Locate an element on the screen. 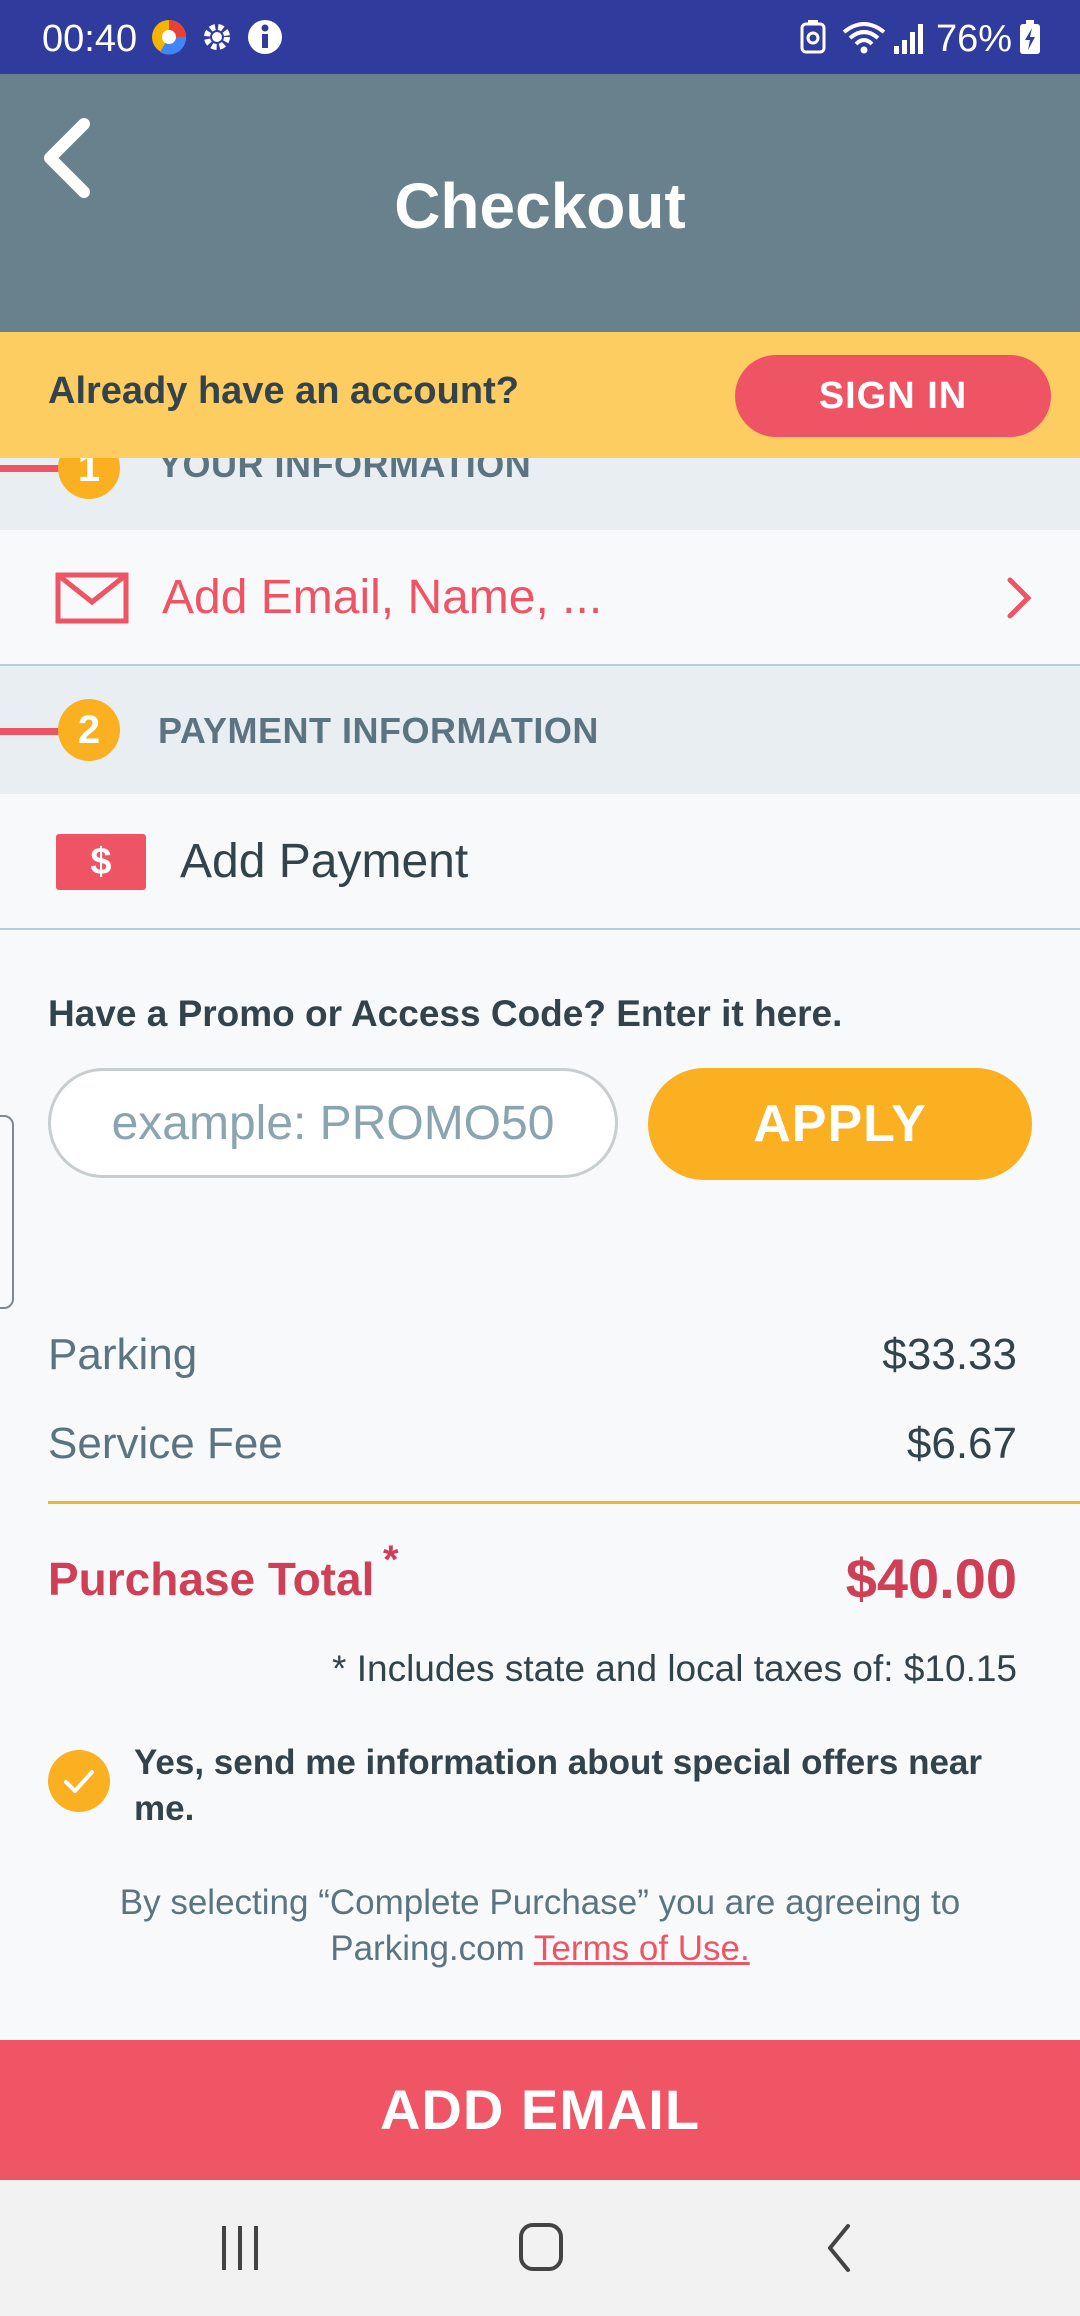  promo-code-input is located at coordinates (333, 1123).